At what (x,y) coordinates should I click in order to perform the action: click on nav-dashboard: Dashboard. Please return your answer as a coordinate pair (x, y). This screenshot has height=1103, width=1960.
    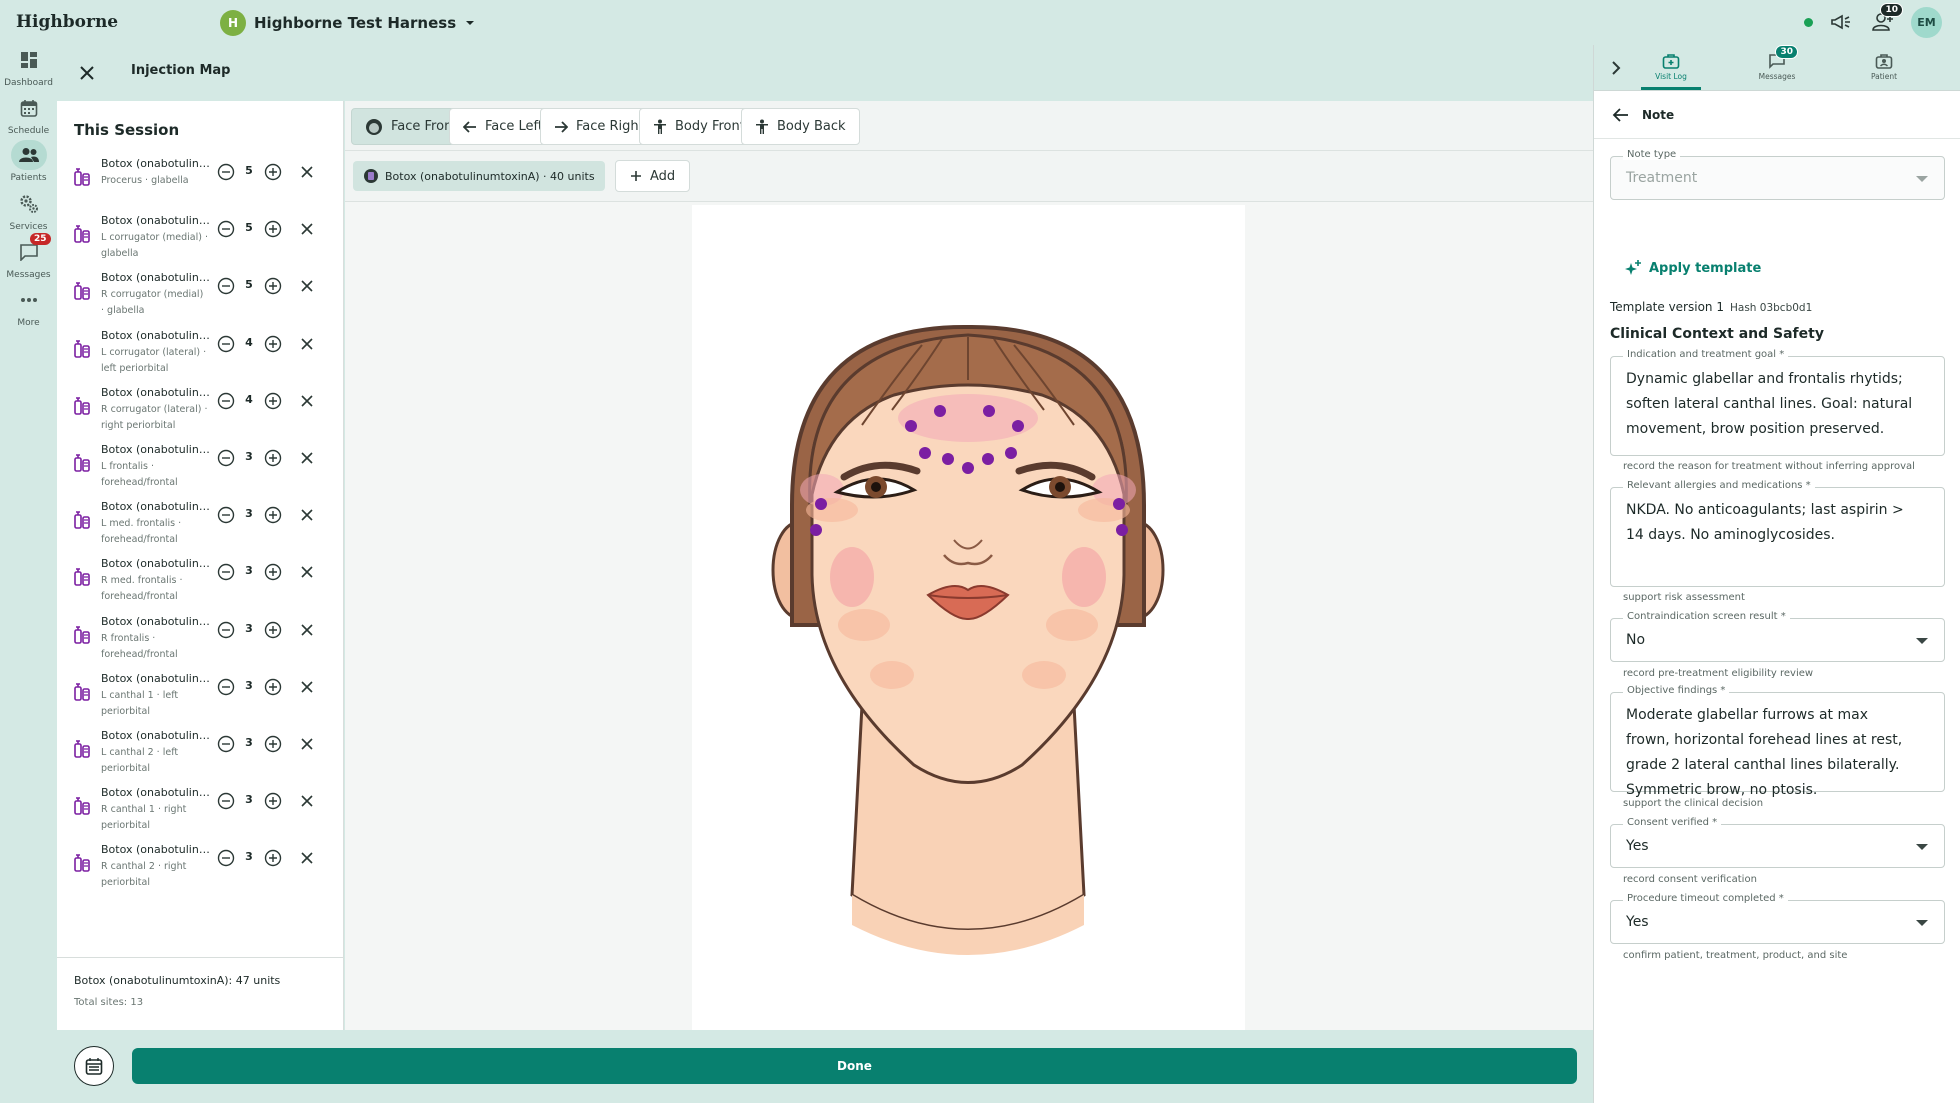
    Looking at the image, I should click on (28, 66).